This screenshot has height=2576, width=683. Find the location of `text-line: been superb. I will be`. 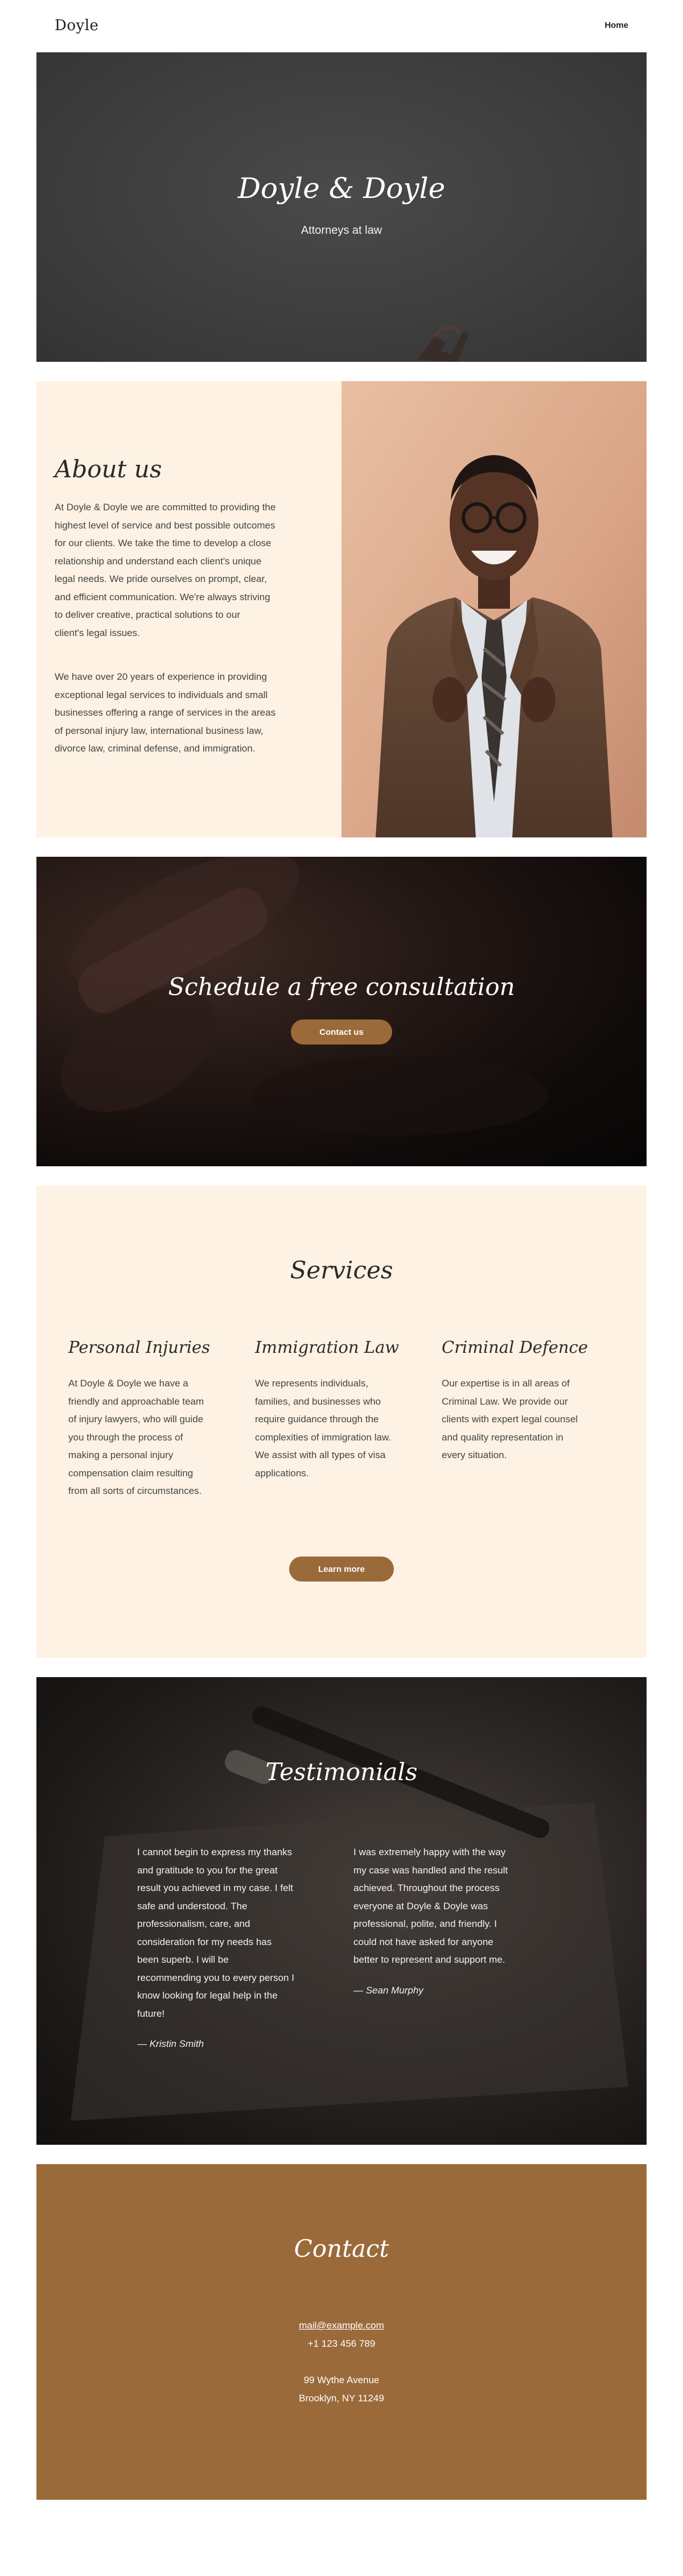

text-line: been superb. I will be is located at coordinates (183, 1960).